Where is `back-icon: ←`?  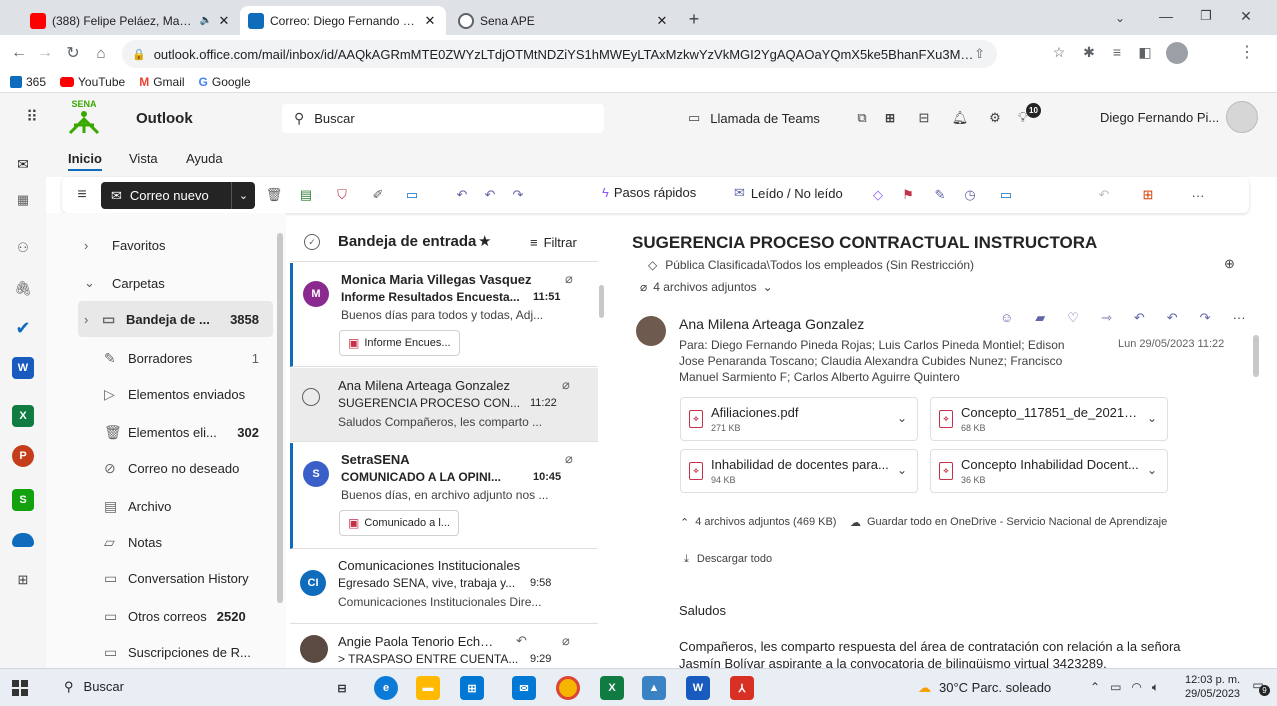 back-icon: ← is located at coordinates (19, 53).